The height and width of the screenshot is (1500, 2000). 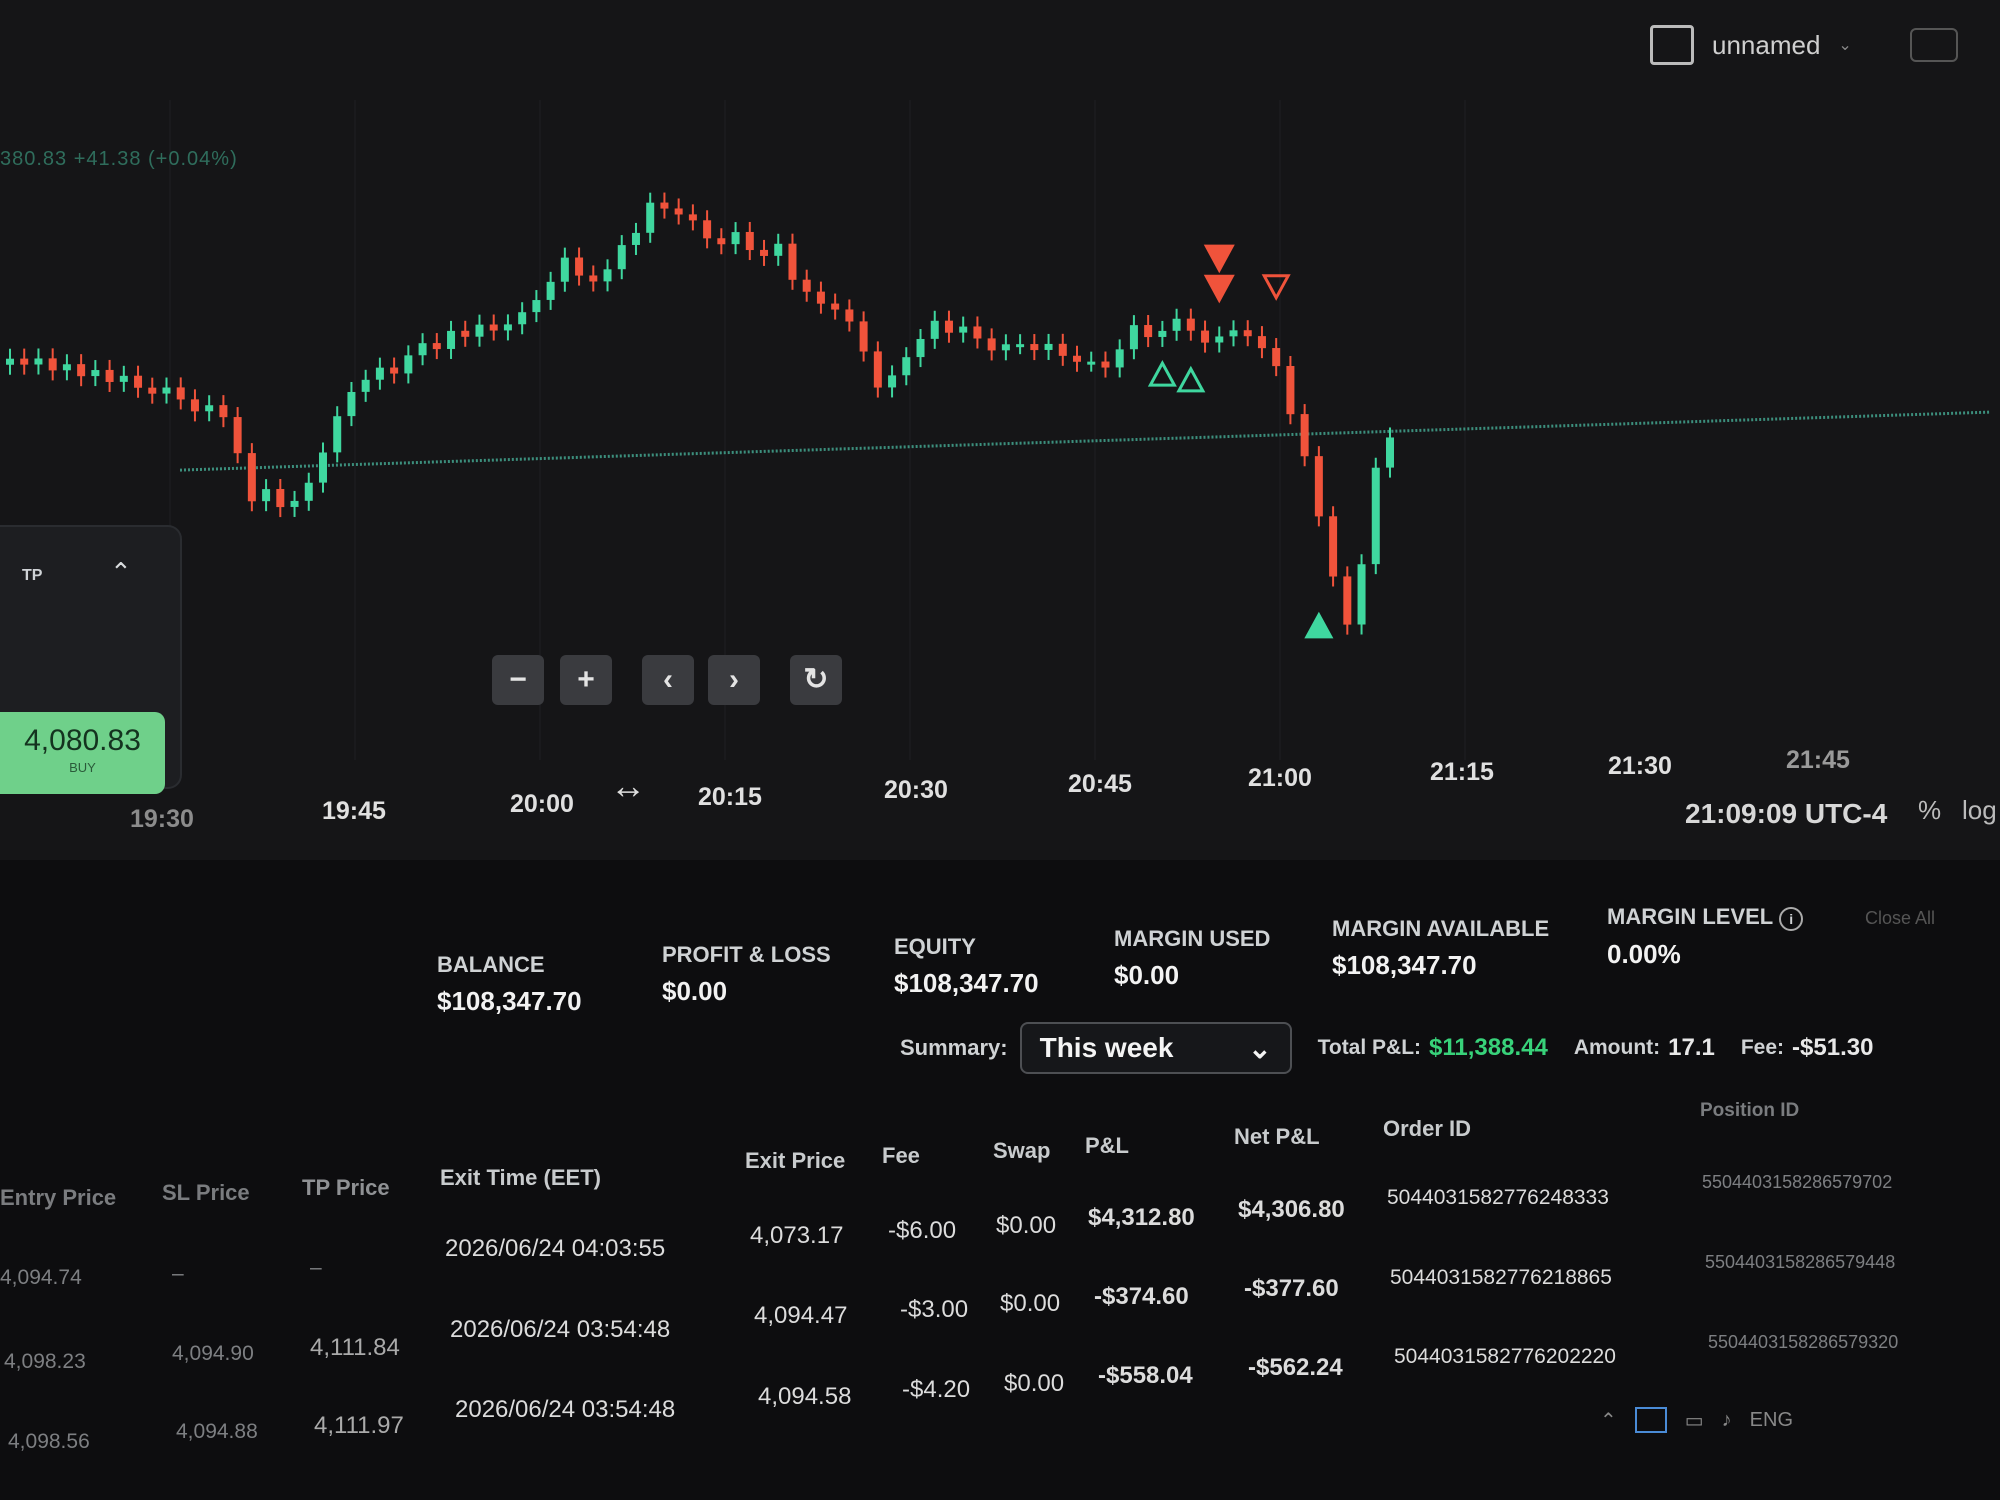 What do you see at coordinates (1771, 1420) in the screenshot?
I see `lang-indicator: ENG` at bounding box center [1771, 1420].